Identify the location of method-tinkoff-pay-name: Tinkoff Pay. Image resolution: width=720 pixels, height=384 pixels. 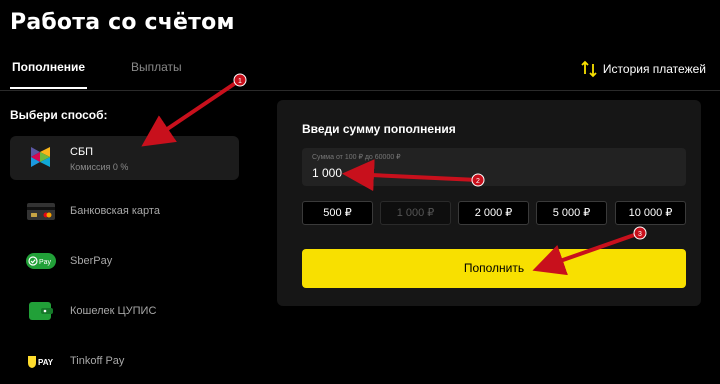
(97, 361).